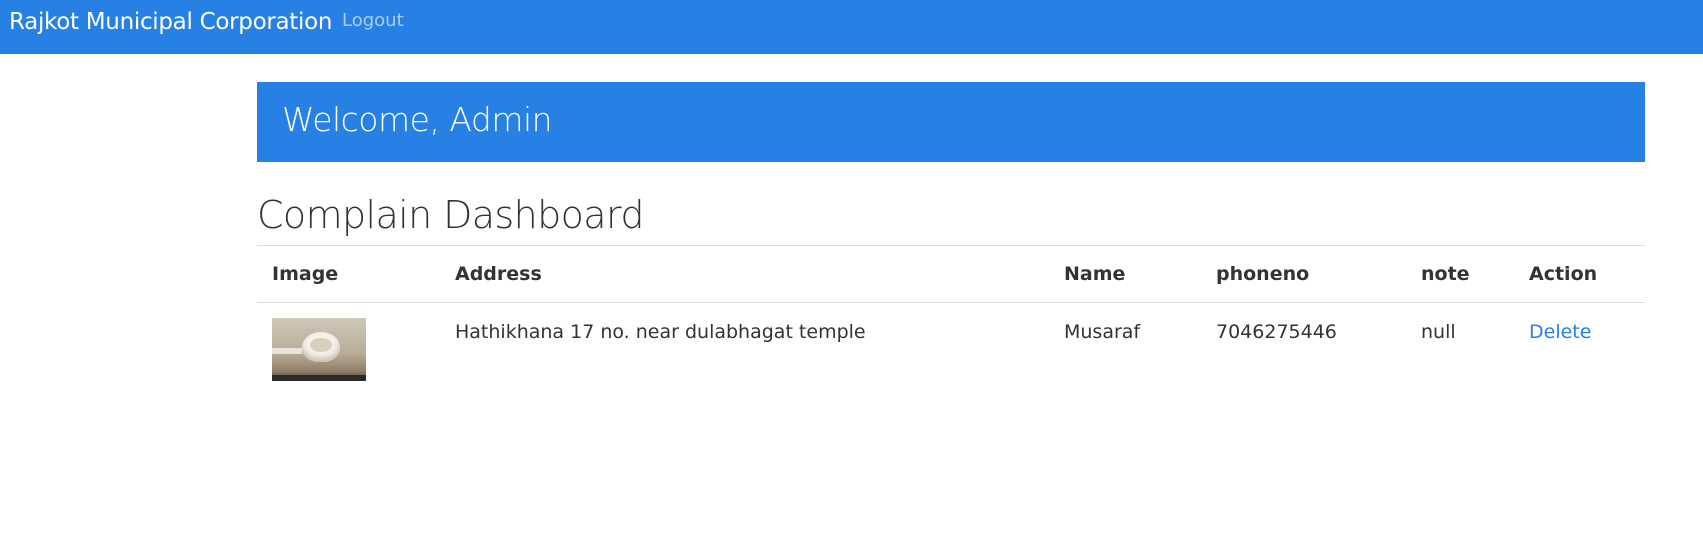 This screenshot has width=1703, height=533. Describe the element at coordinates (1438, 332) in the screenshot. I see `cell-note: null` at that location.